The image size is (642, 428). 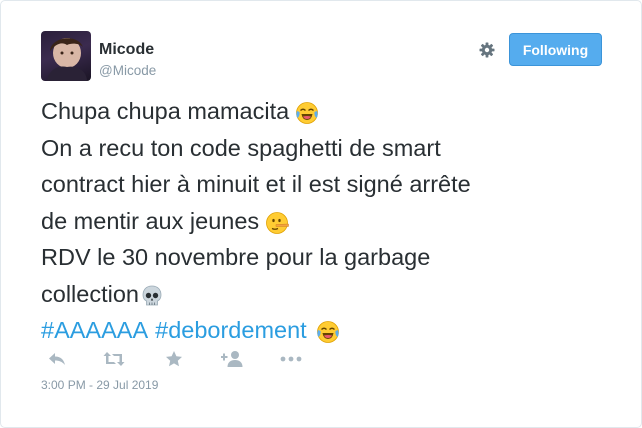 I want to click on tweet-line: de mentir aux jeunes, so click(x=326, y=221).